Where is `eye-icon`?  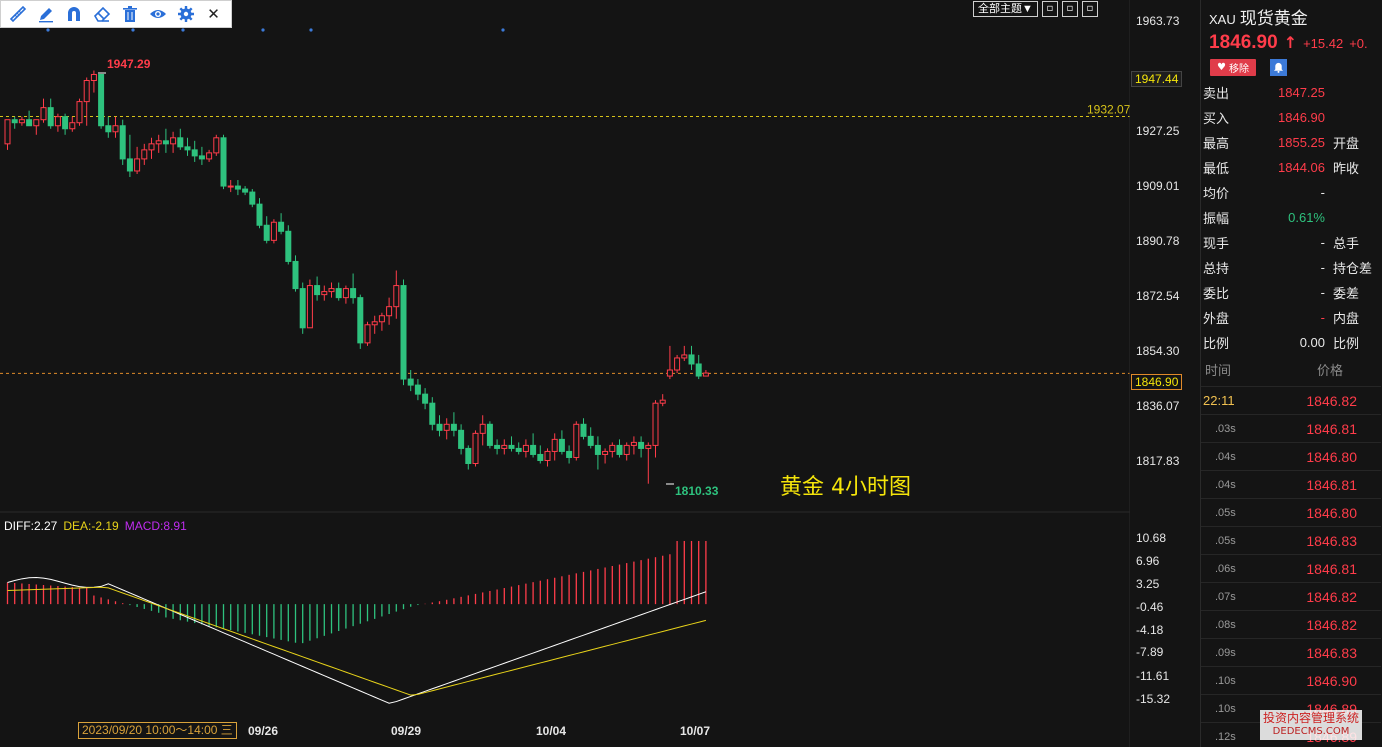 eye-icon is located at coordinates (157, 14).